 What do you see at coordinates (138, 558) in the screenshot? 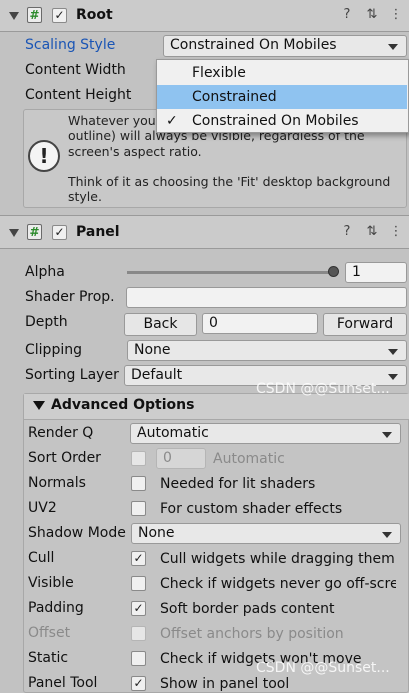
I see `cull-checkbox: ✓` at bounding box center [138, 558].